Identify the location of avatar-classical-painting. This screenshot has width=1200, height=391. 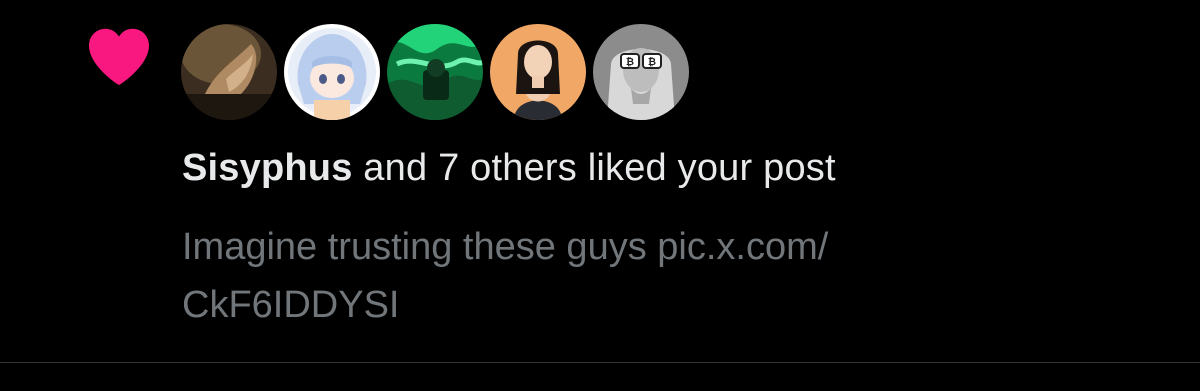
(229, 72).